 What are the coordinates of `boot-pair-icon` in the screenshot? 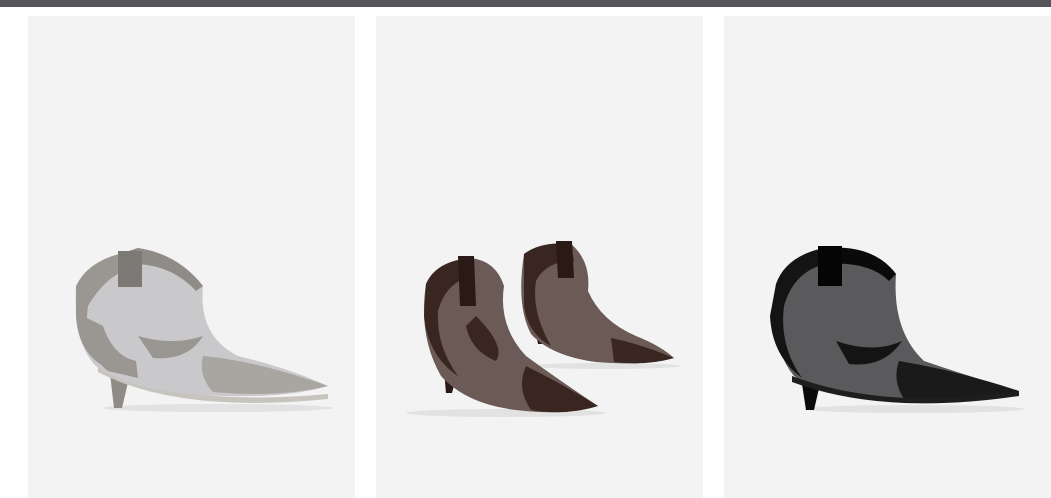 It's located at (543, 329).